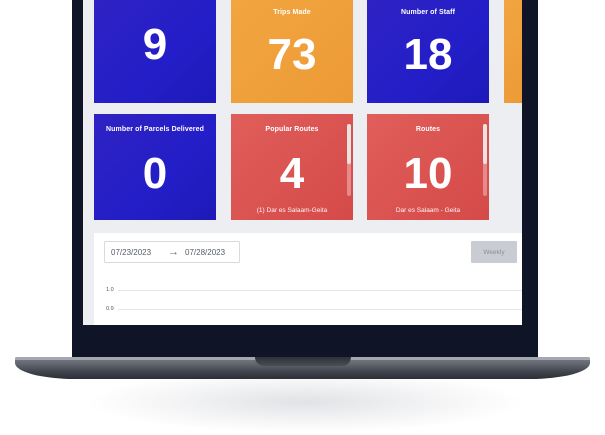 The image size is (605, 435). I want to click on date-range-picker: 07/23/2023 → 07/28/2023, so click(172, 252).